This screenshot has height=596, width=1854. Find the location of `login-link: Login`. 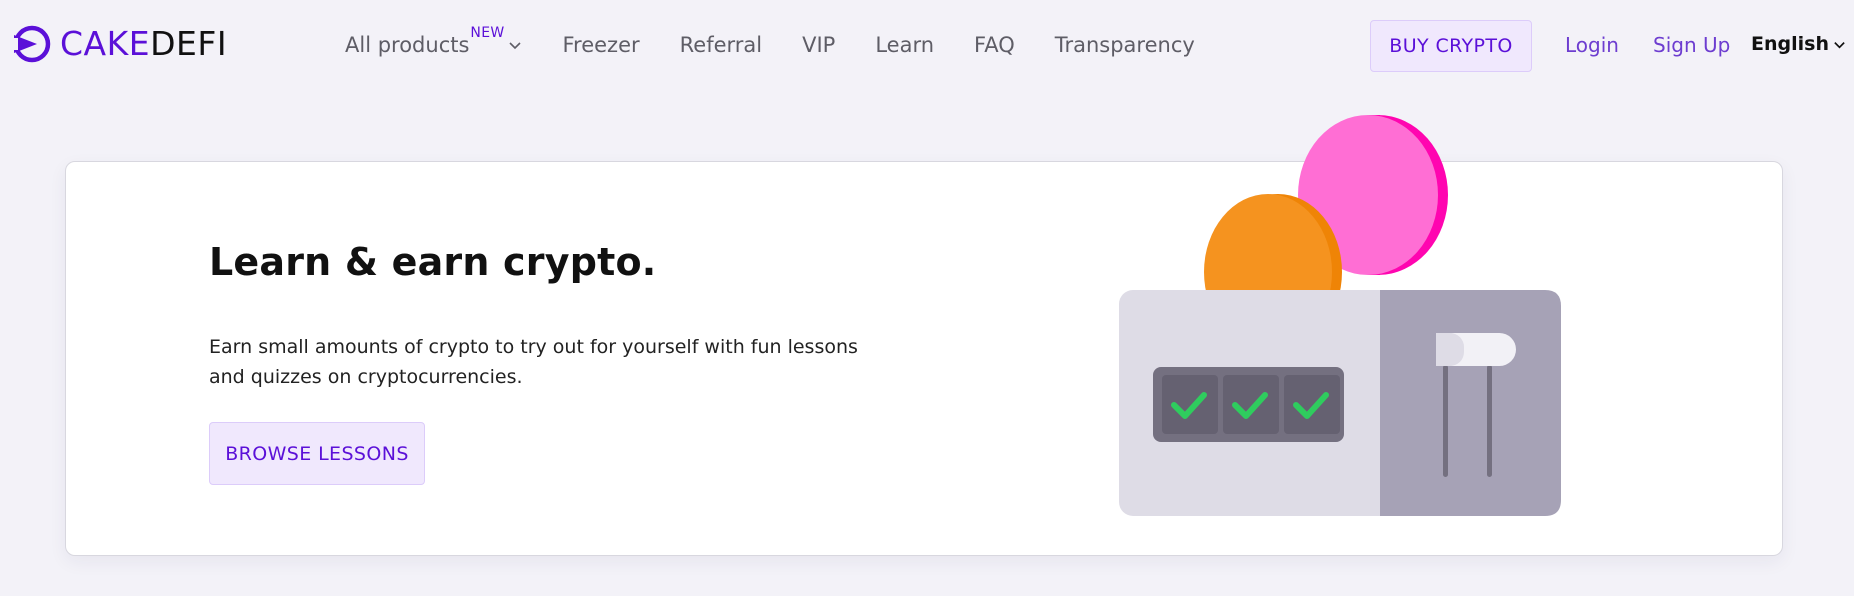

login-link: Login is located at coordinates (1592, 45).